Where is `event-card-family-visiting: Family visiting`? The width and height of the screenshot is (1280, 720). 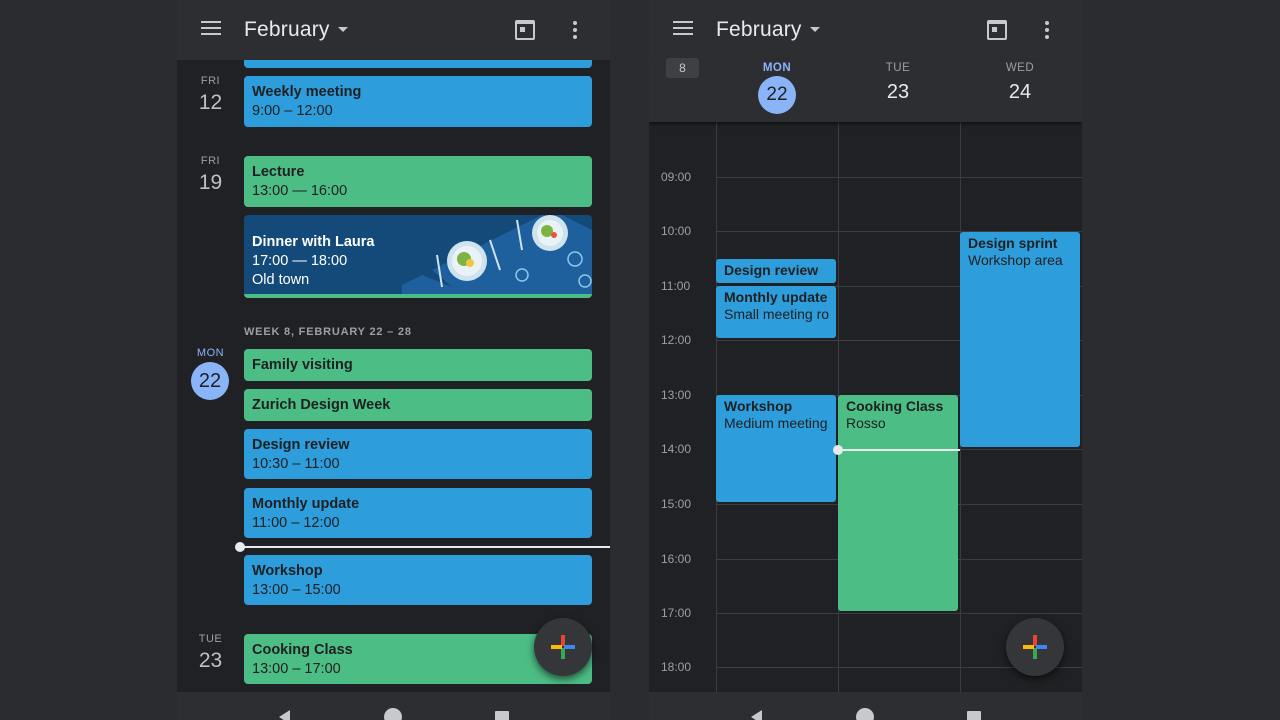 event-card-family-visiting: Family visiting is located at coordinates (418, 365).